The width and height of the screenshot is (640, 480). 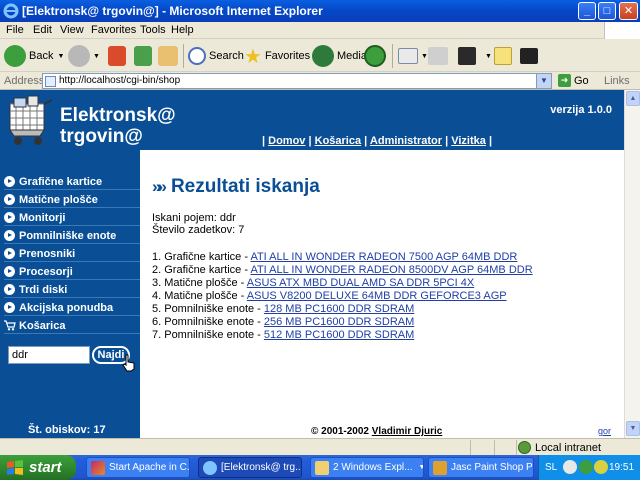 I want to click on discuss-button, so click(x=504, y=56).